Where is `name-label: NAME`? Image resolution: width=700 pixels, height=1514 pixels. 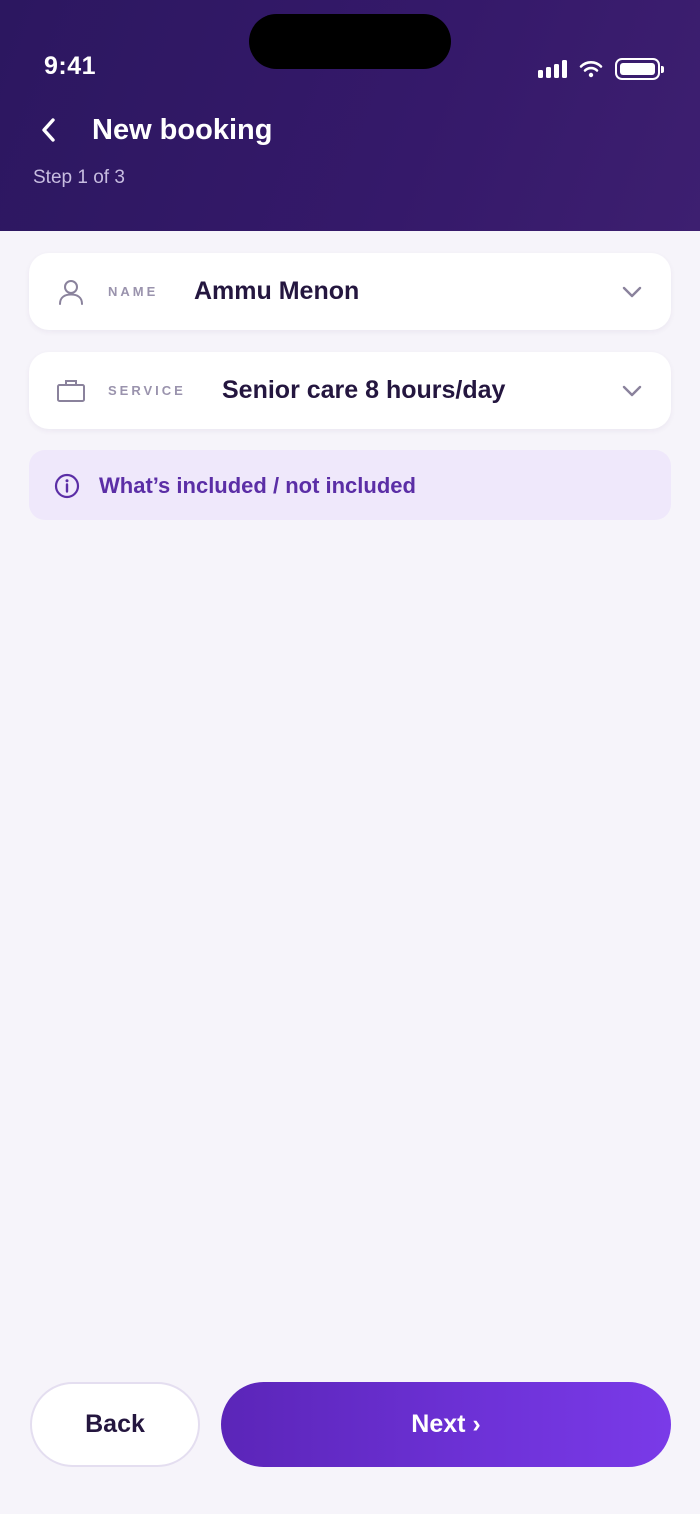
name-label: NAME is located at coordinates (133, 291).